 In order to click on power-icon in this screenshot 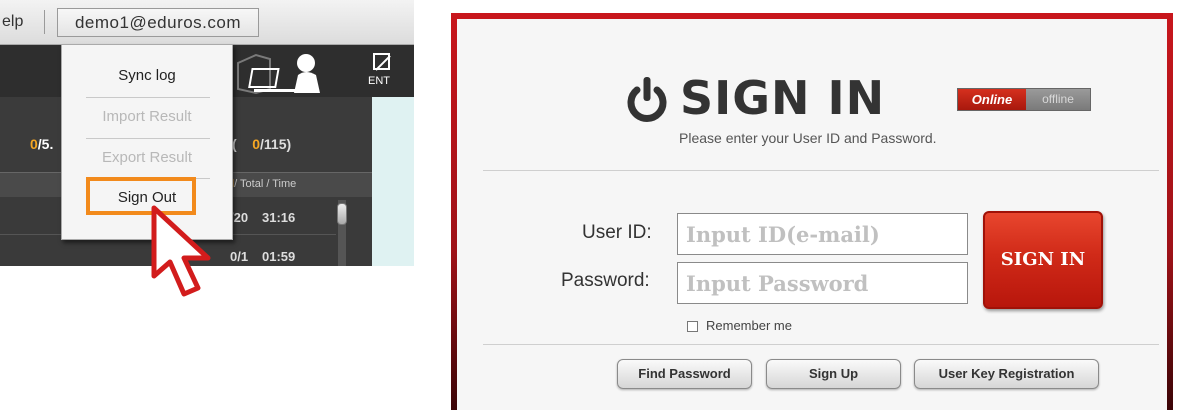, I will do `click(647, 99)`.